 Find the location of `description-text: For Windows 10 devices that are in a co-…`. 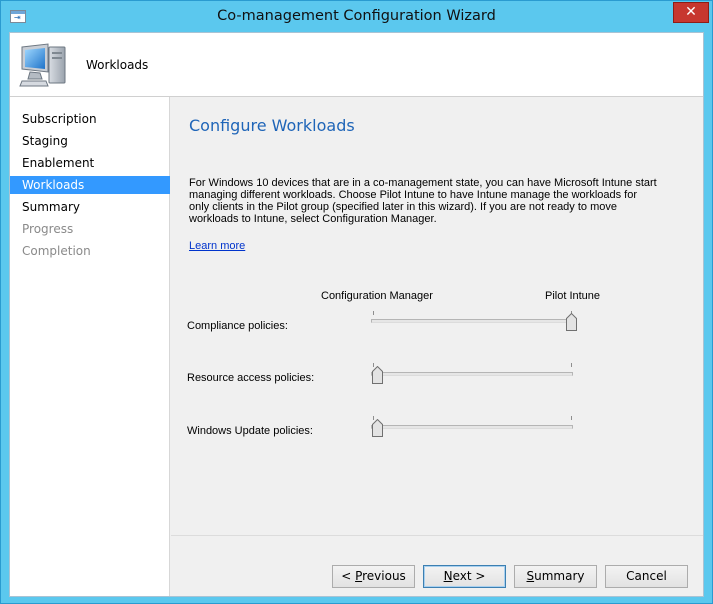

description-text: For Windows 10 devices that are in a co-… is located at coordinates (423, 201).